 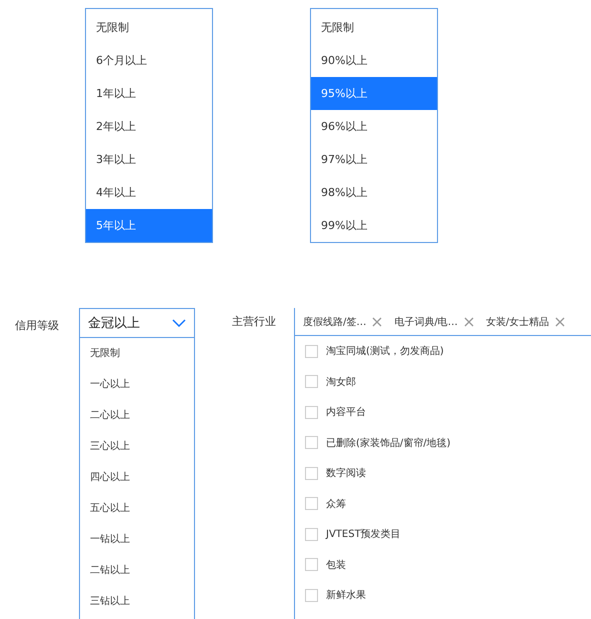 I want to click on checkbox-label: 淘宝同城(测试，勿发商品), so click(x=385, y=351).